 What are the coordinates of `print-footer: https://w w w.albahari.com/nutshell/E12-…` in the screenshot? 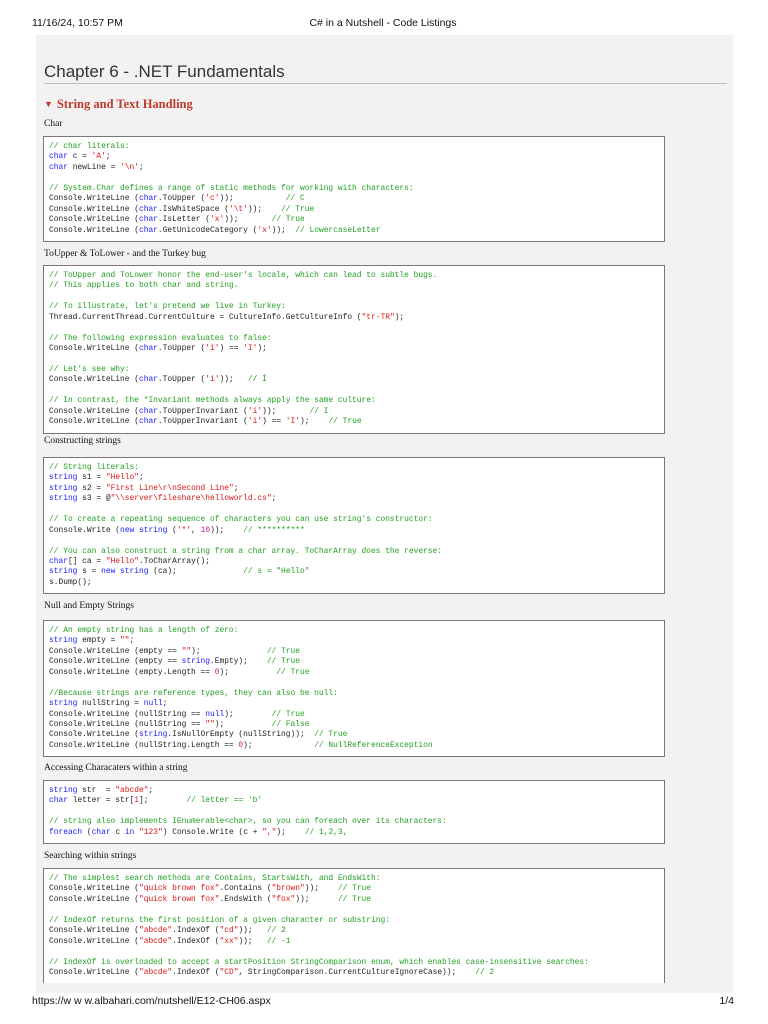 It's located at (383, 1001).